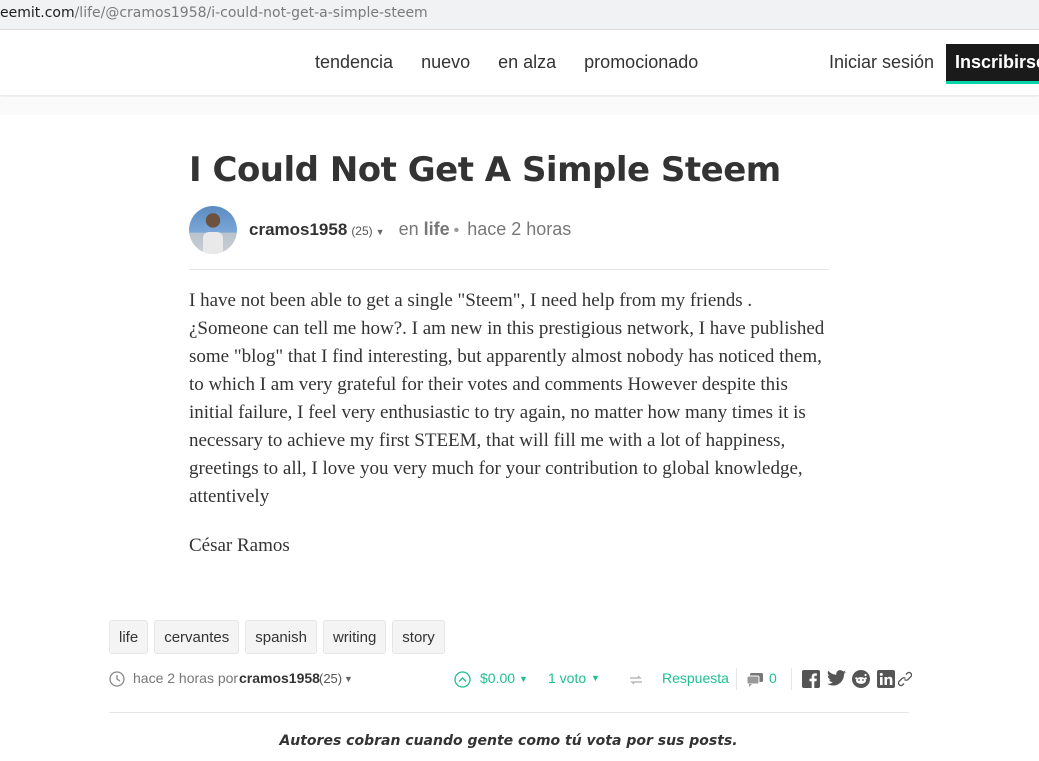  Describe the element at coordinates (905, 680) in the screenshot. I see `copy-link-icon` at that location.